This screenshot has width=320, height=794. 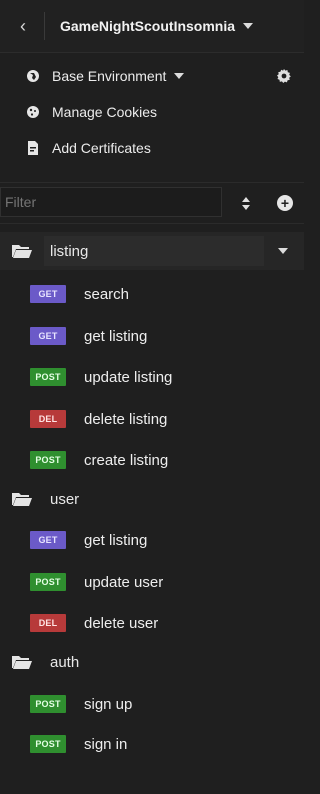 I want to click on request-name: delete user, so click(x=121, y=623).